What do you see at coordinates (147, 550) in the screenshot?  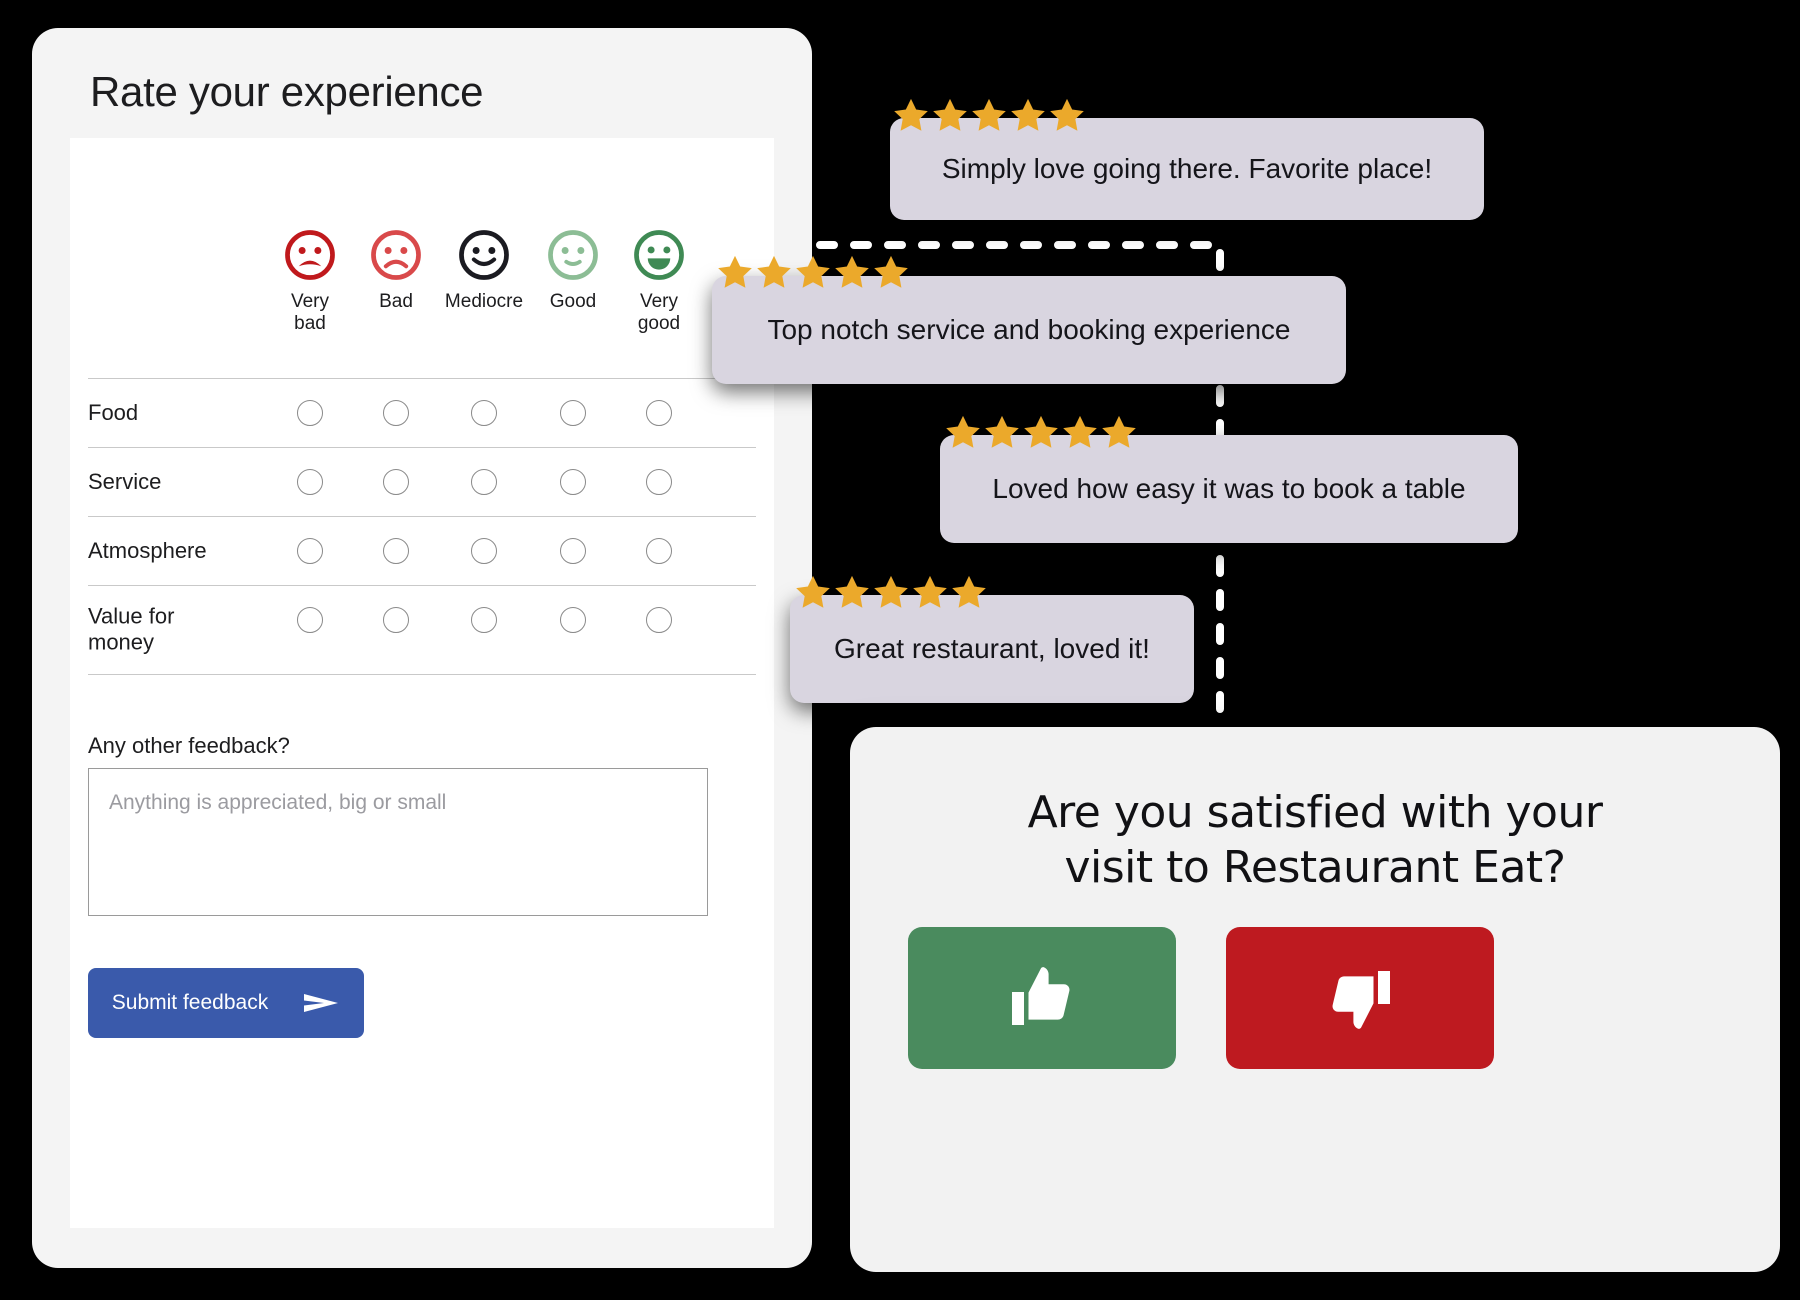 I see `row-label: Atmosphere` at bounding box center [147, 550].